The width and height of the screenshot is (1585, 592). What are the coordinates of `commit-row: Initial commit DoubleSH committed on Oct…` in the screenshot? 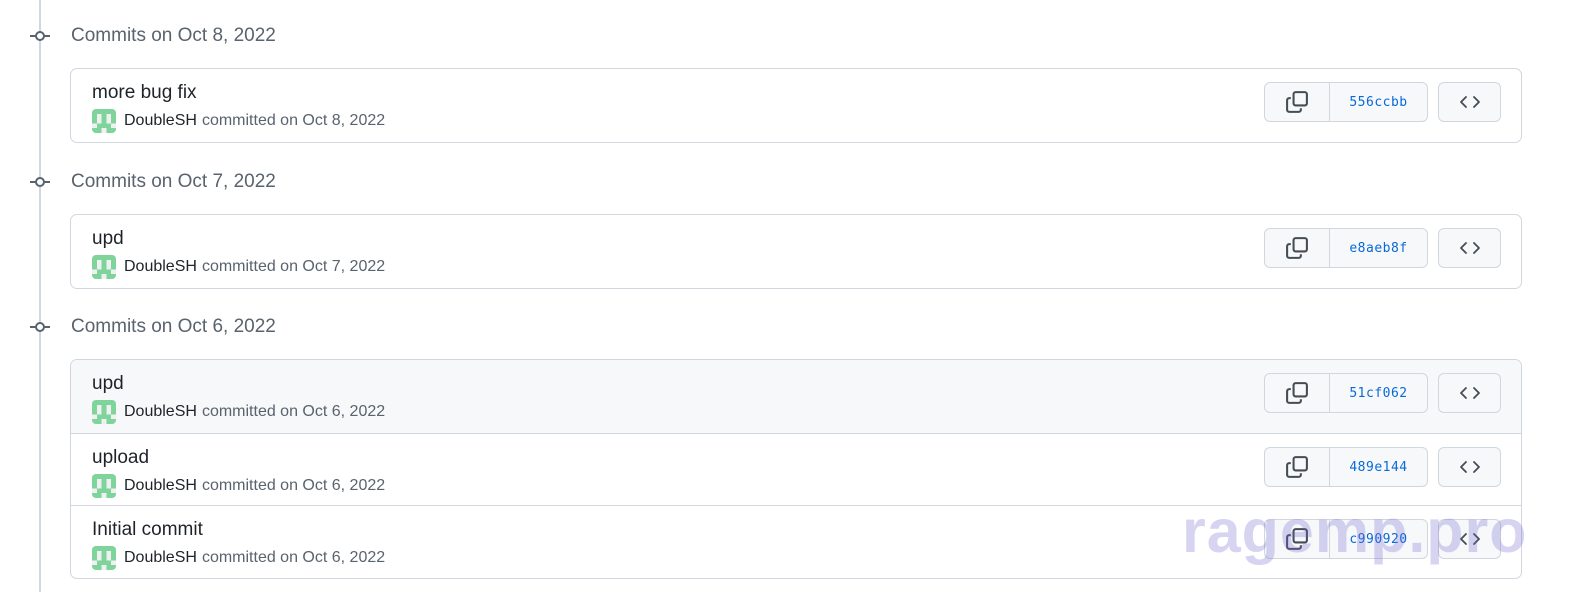 It's located at (796, 541).